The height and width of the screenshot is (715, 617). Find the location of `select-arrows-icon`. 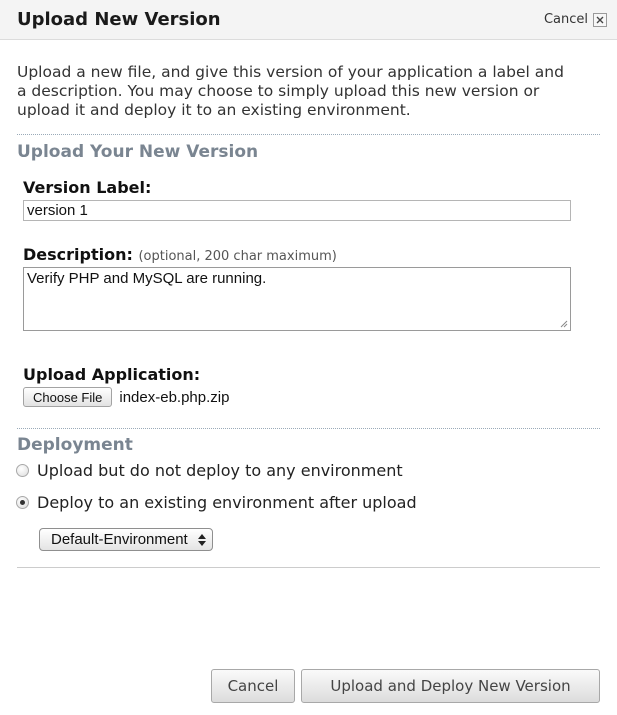

select-arrows-icon is located at coordinates (201, 539).